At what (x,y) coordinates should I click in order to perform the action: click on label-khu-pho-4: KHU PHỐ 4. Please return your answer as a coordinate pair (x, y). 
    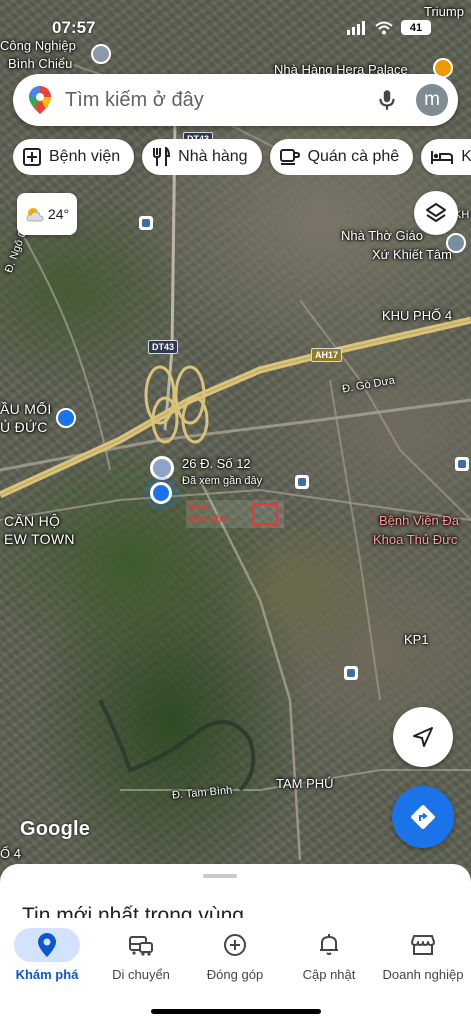
    Looking at the image, I should click on (417, 315).